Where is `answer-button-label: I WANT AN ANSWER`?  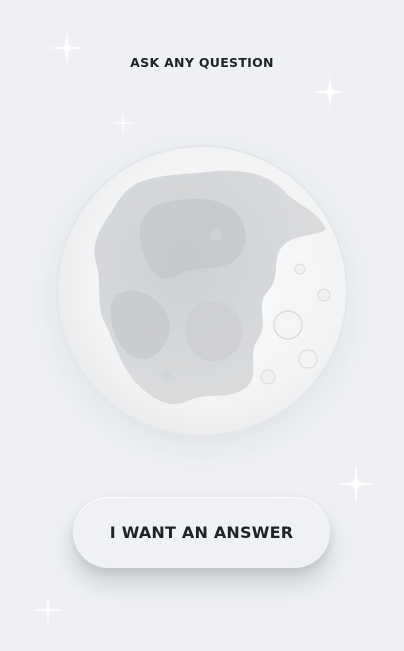 answer-button-label: I WANT AN ANSWER is located at coordinates (201, 532).